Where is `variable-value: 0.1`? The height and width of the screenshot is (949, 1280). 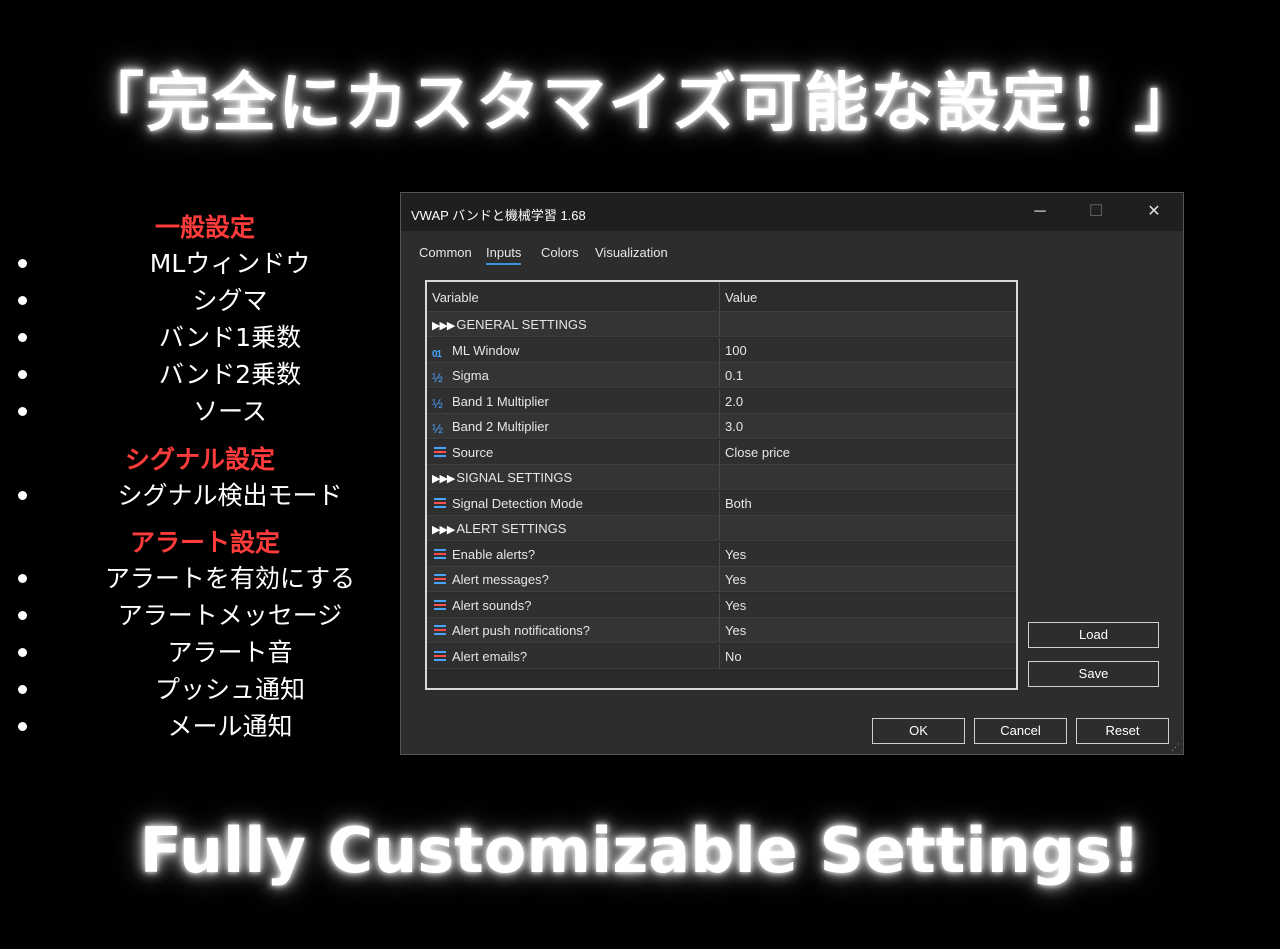
variable-value: 0.1 is located at coordinates (734, 375).